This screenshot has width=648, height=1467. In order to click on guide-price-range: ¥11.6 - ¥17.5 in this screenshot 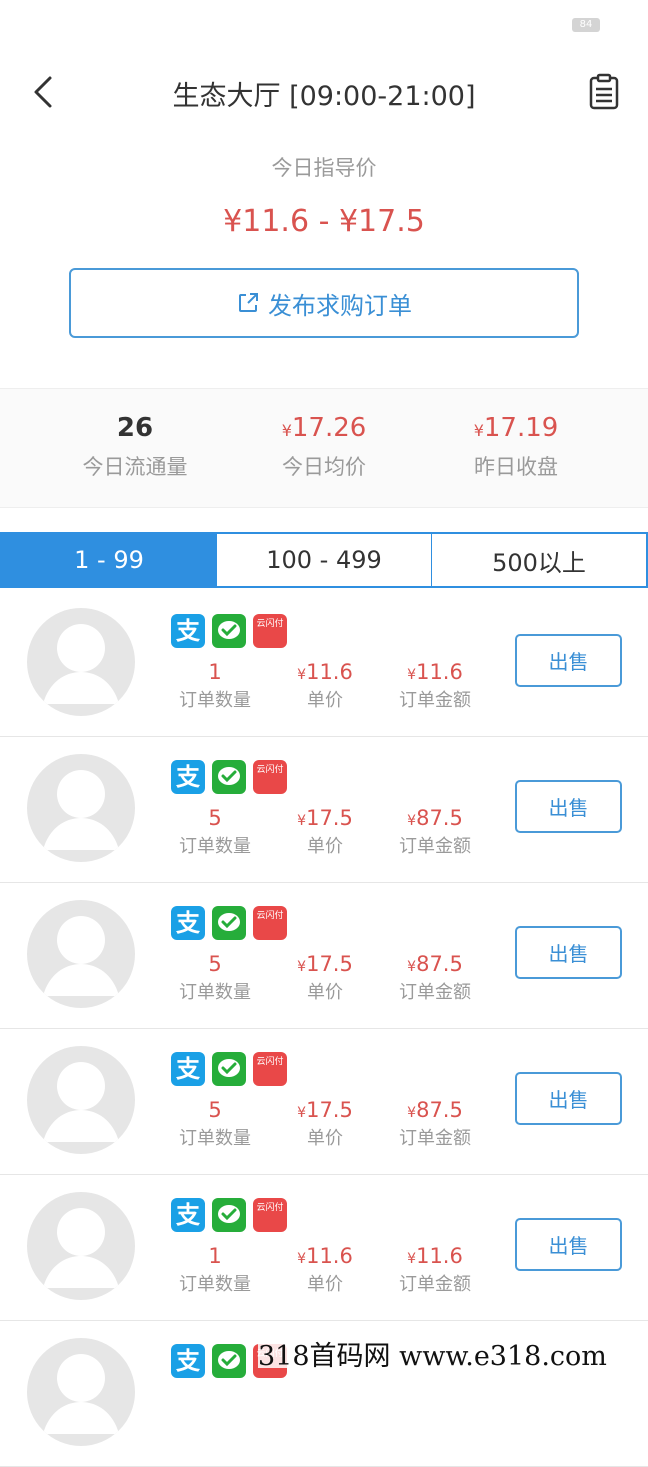, I will do `click(324, 221)`.